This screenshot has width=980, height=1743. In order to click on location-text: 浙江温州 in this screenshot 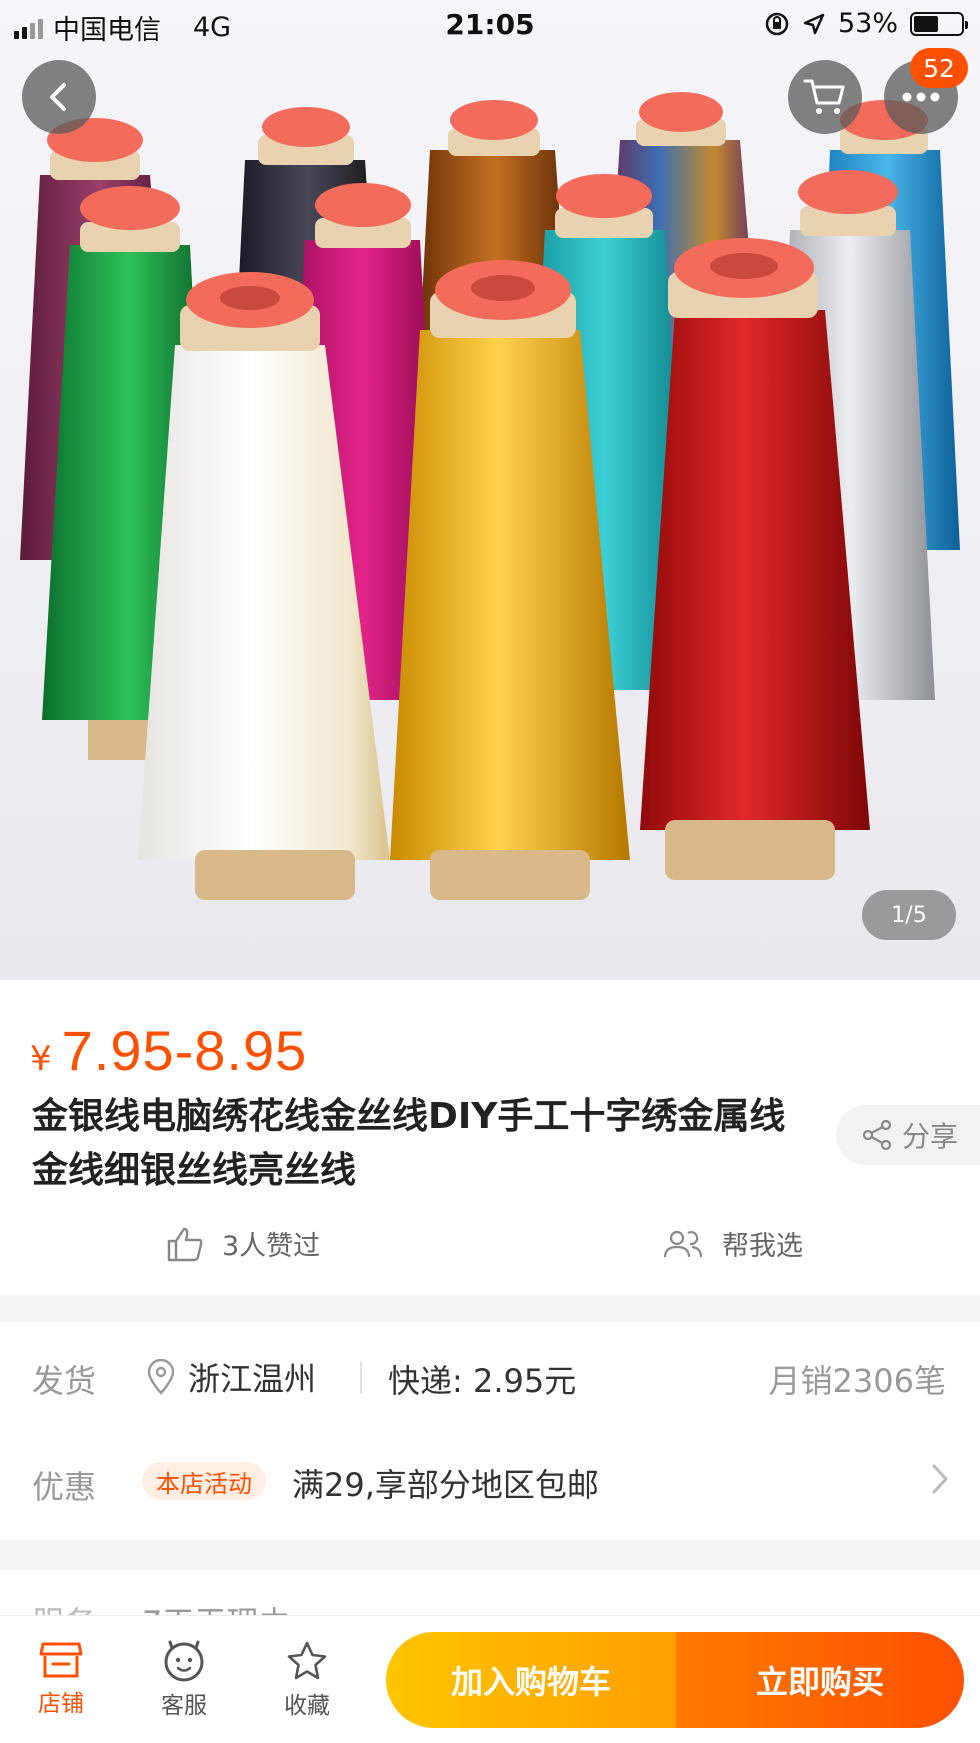, I will do `click(252, 1379)`.